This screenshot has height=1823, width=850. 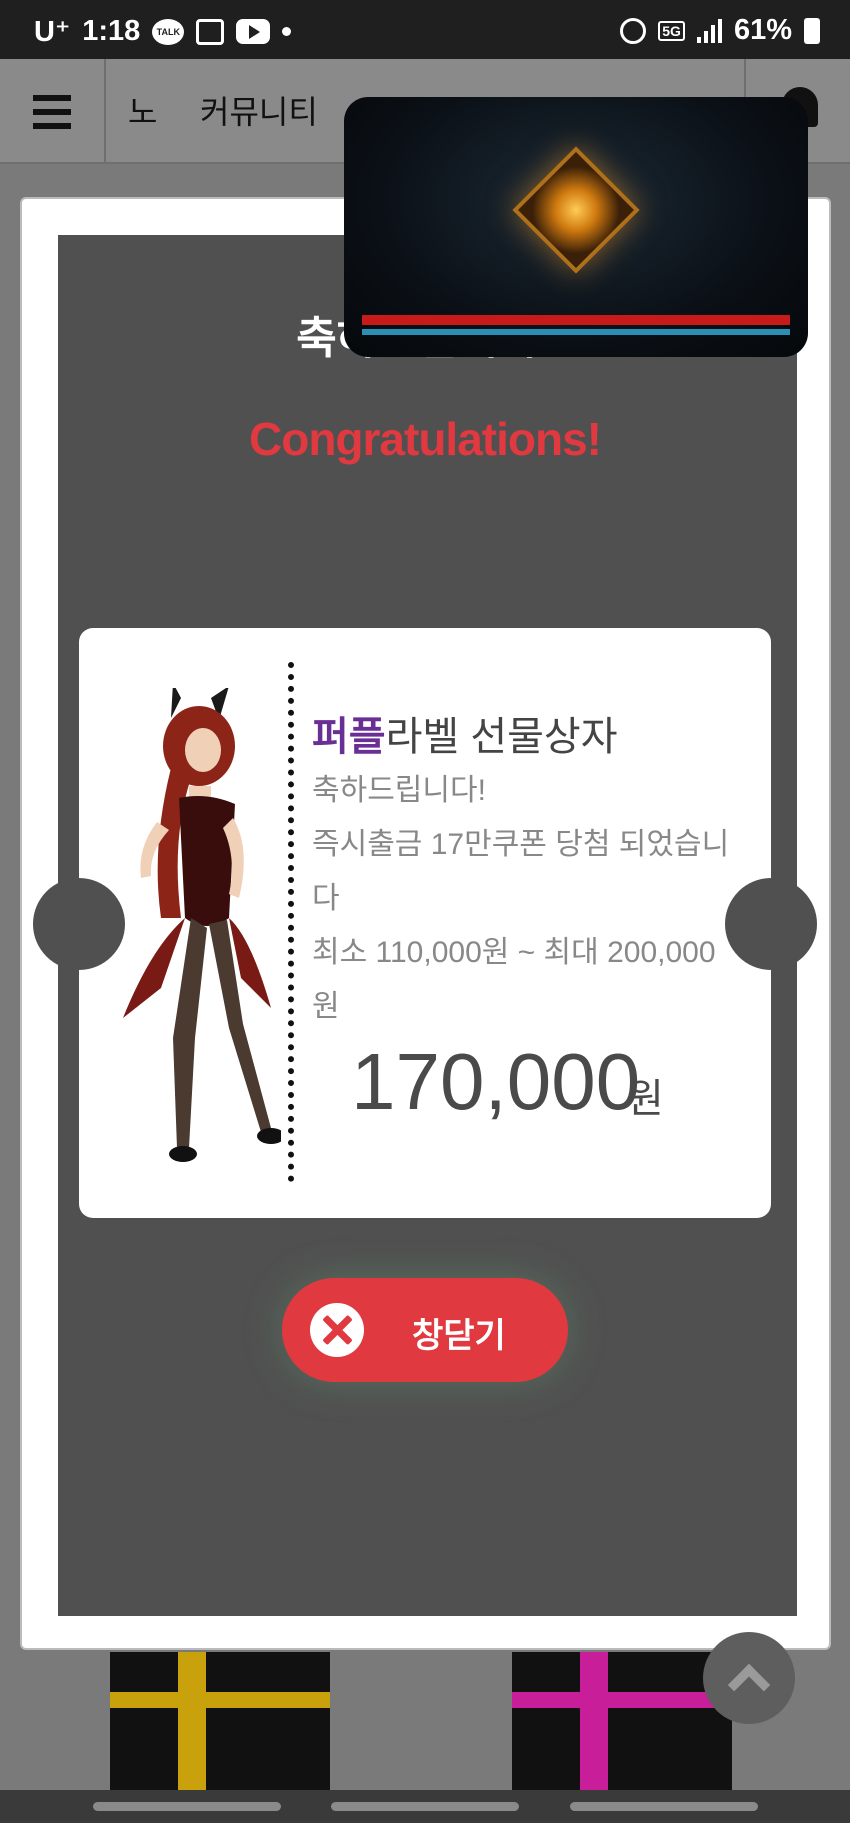 What do you see at coordinates (576, 320) in the screenshot?
I see `health-bar` at bounding box center [576, 320].